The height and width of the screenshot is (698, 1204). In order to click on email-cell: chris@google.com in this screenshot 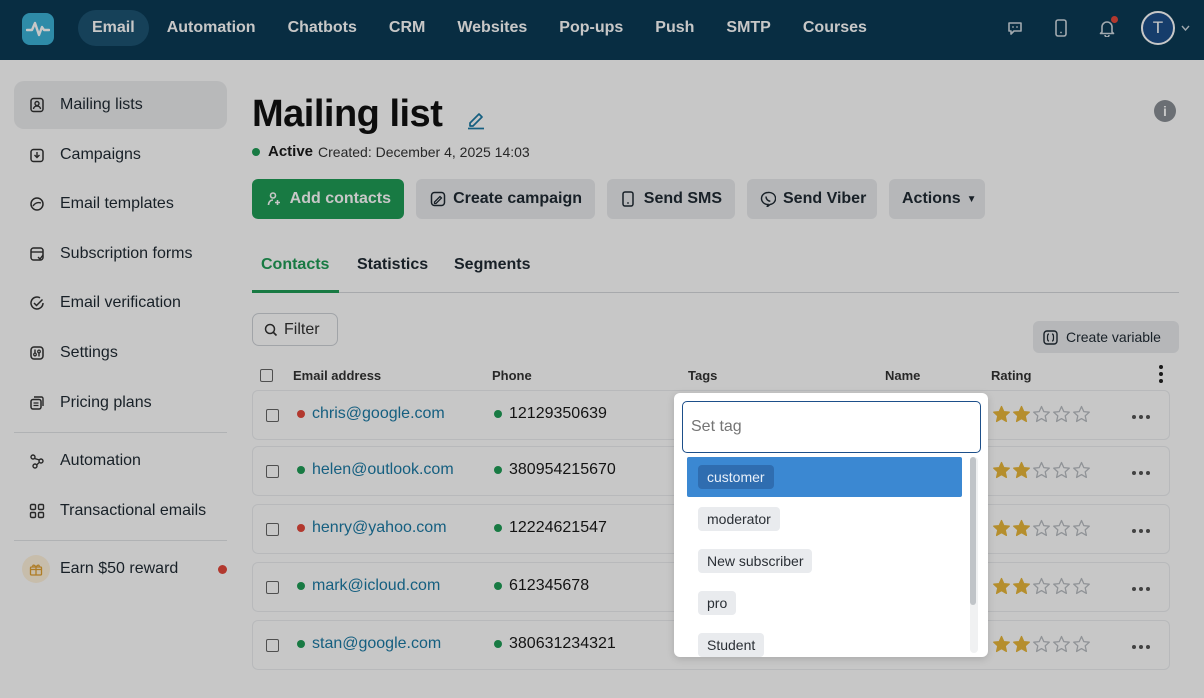, I will do `click(371, 414)`.